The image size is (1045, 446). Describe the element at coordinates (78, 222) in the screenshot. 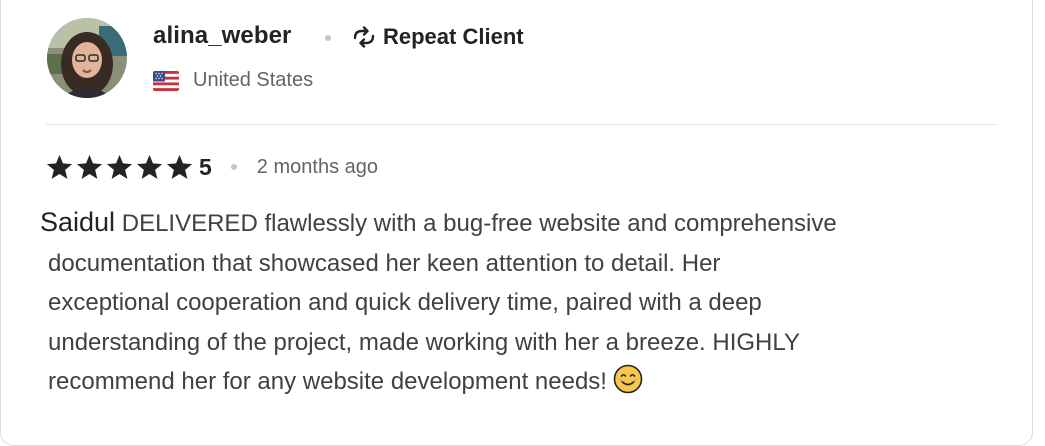

I see `review-author-name: Saidul` at that location.